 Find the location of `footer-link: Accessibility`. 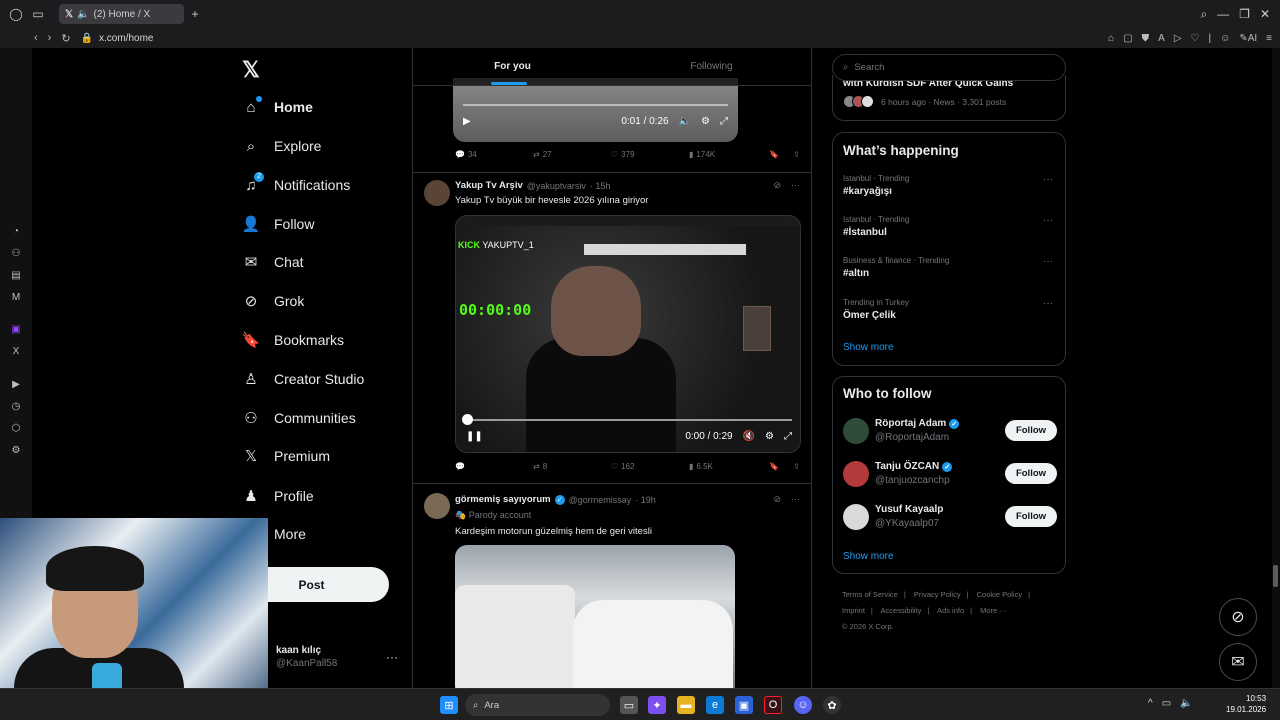

footer-link: Accessibility is located at coordinates (901, 610).